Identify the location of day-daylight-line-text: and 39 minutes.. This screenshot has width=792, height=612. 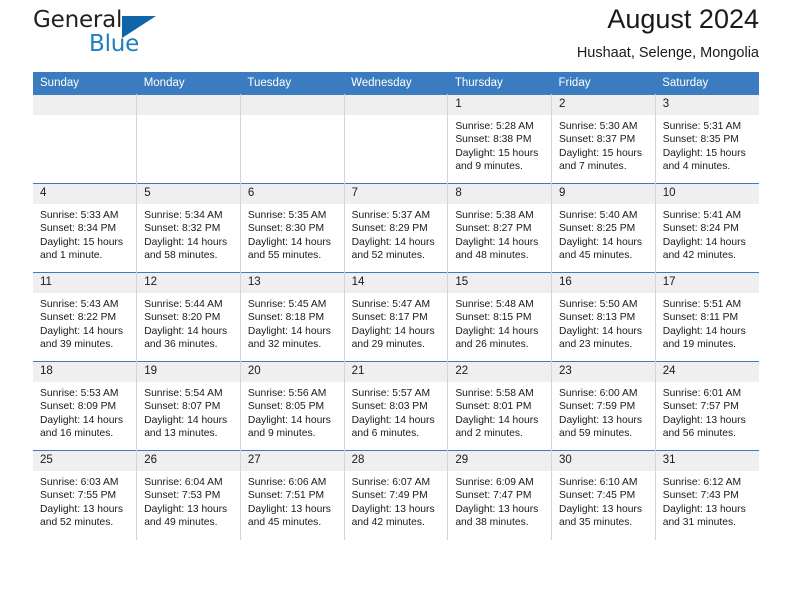
(77, 345).